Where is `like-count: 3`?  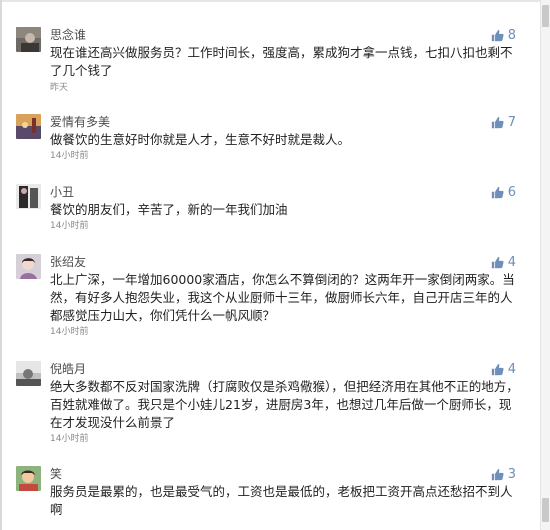 like-count: 3 is located at coordinates (511, 474).